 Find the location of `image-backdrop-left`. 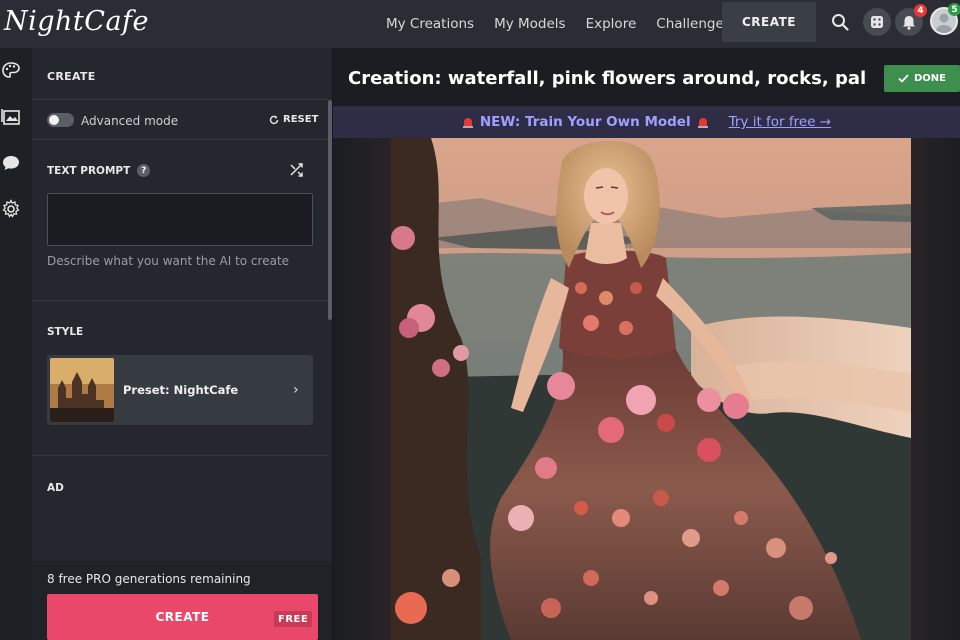

image-backdrop-left is located at coordinates (362, 389).